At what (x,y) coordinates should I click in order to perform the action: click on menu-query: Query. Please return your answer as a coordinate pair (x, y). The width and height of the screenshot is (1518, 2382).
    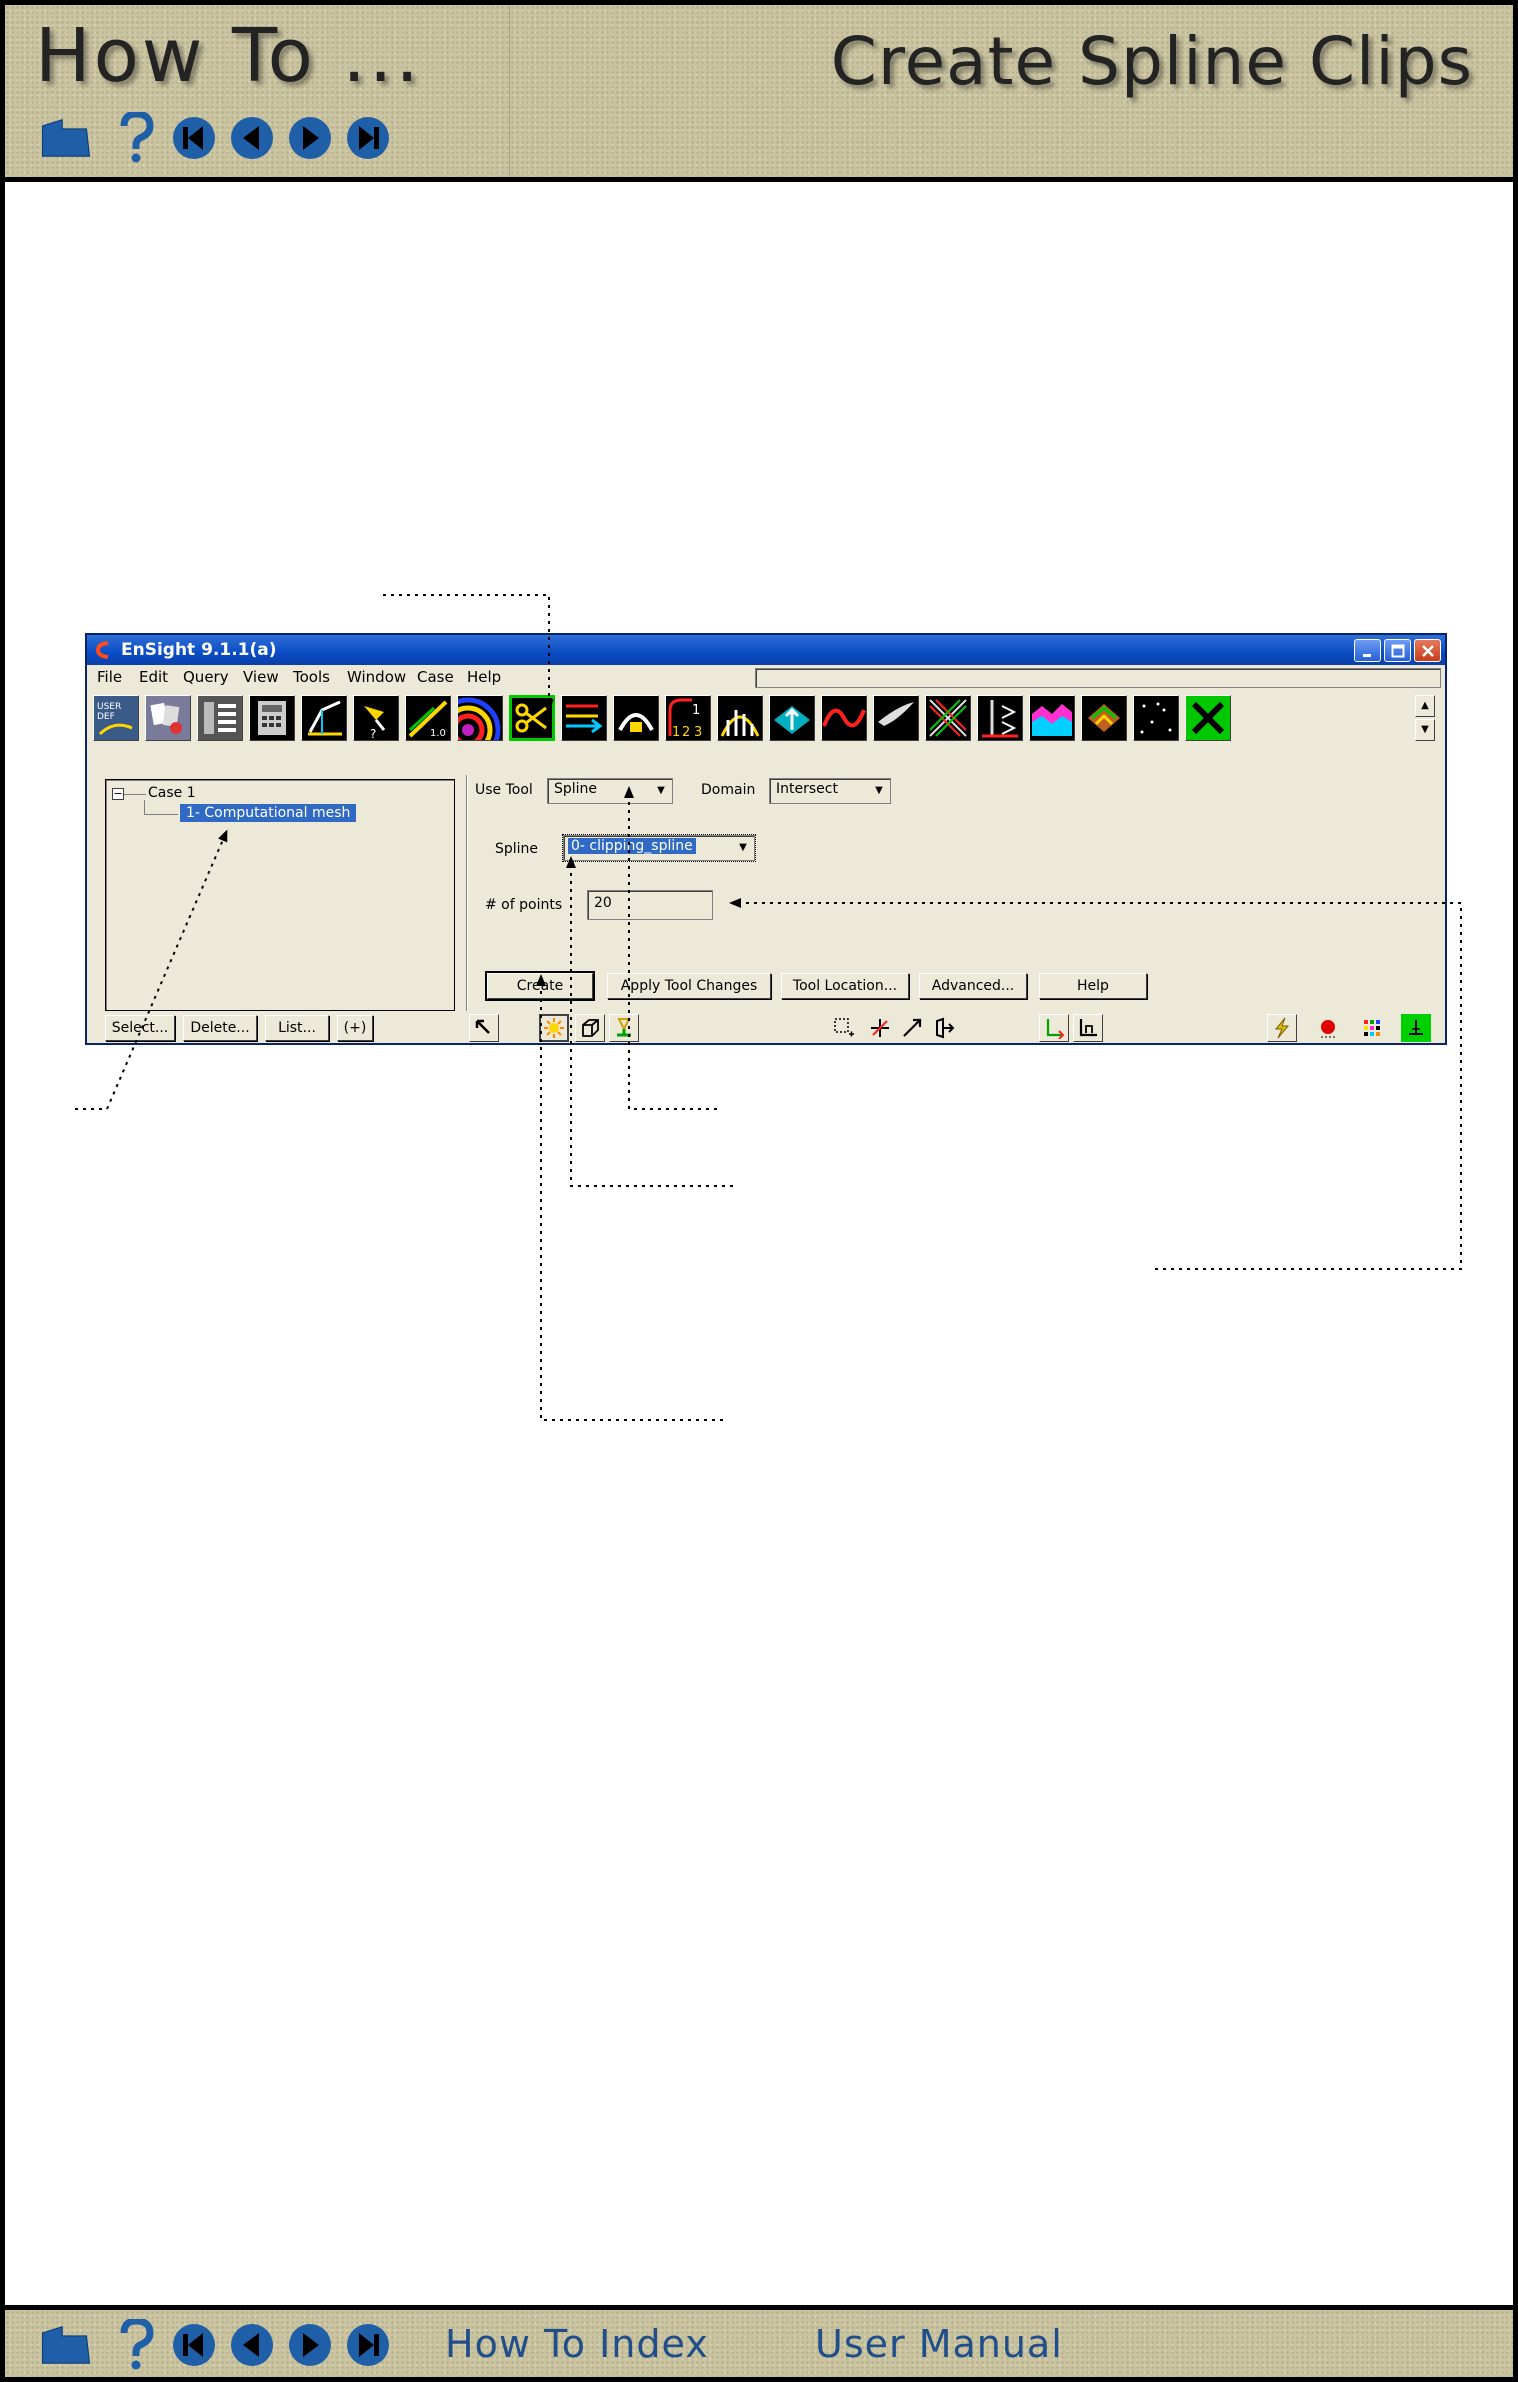
    Looking at the image, I should click on (206, 677).